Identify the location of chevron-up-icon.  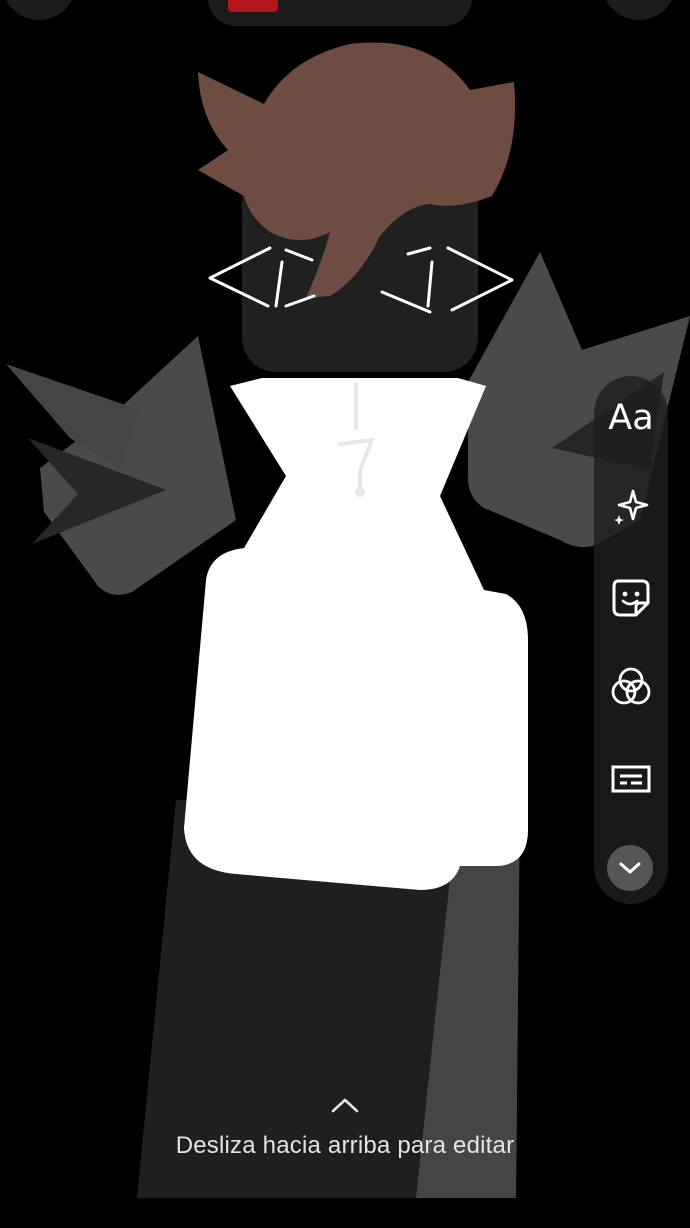
(345, 1105).